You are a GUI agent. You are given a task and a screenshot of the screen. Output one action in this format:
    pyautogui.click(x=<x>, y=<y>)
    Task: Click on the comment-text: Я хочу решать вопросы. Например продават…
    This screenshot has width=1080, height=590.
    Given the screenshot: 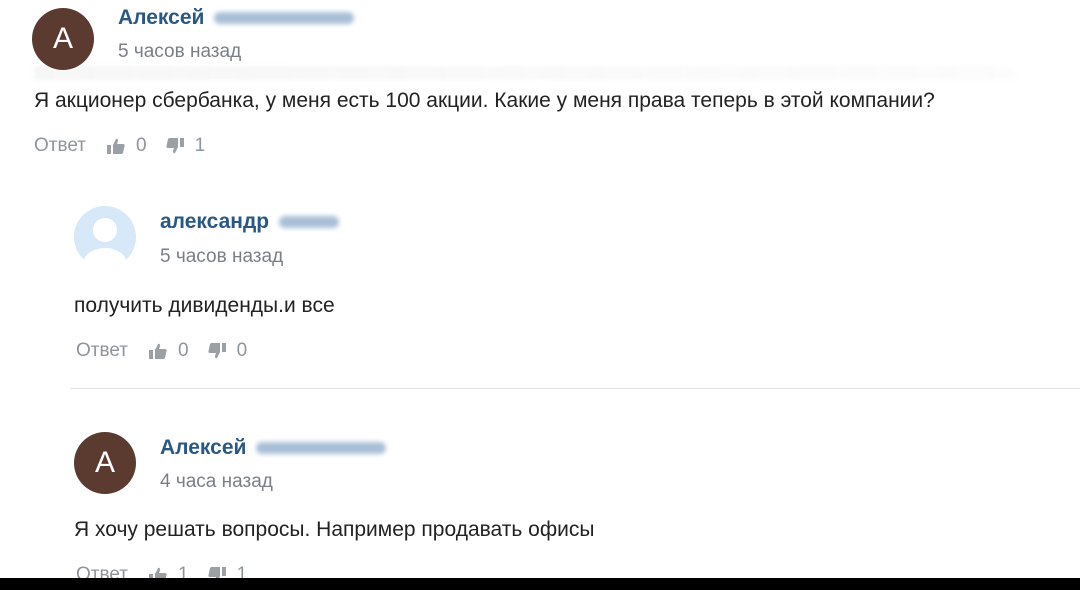 What is the action you would take?
    pyautogui.click(x=334, y=529)
    